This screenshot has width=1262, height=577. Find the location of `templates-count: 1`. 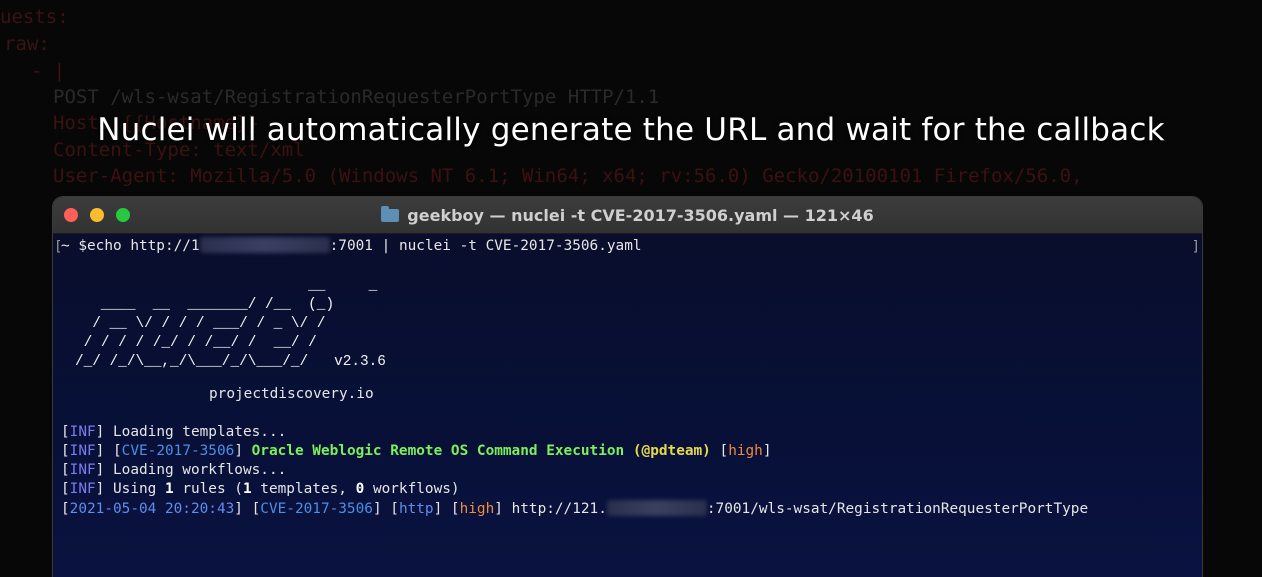

templates-count: 1 is located at coordinates (247, 489).